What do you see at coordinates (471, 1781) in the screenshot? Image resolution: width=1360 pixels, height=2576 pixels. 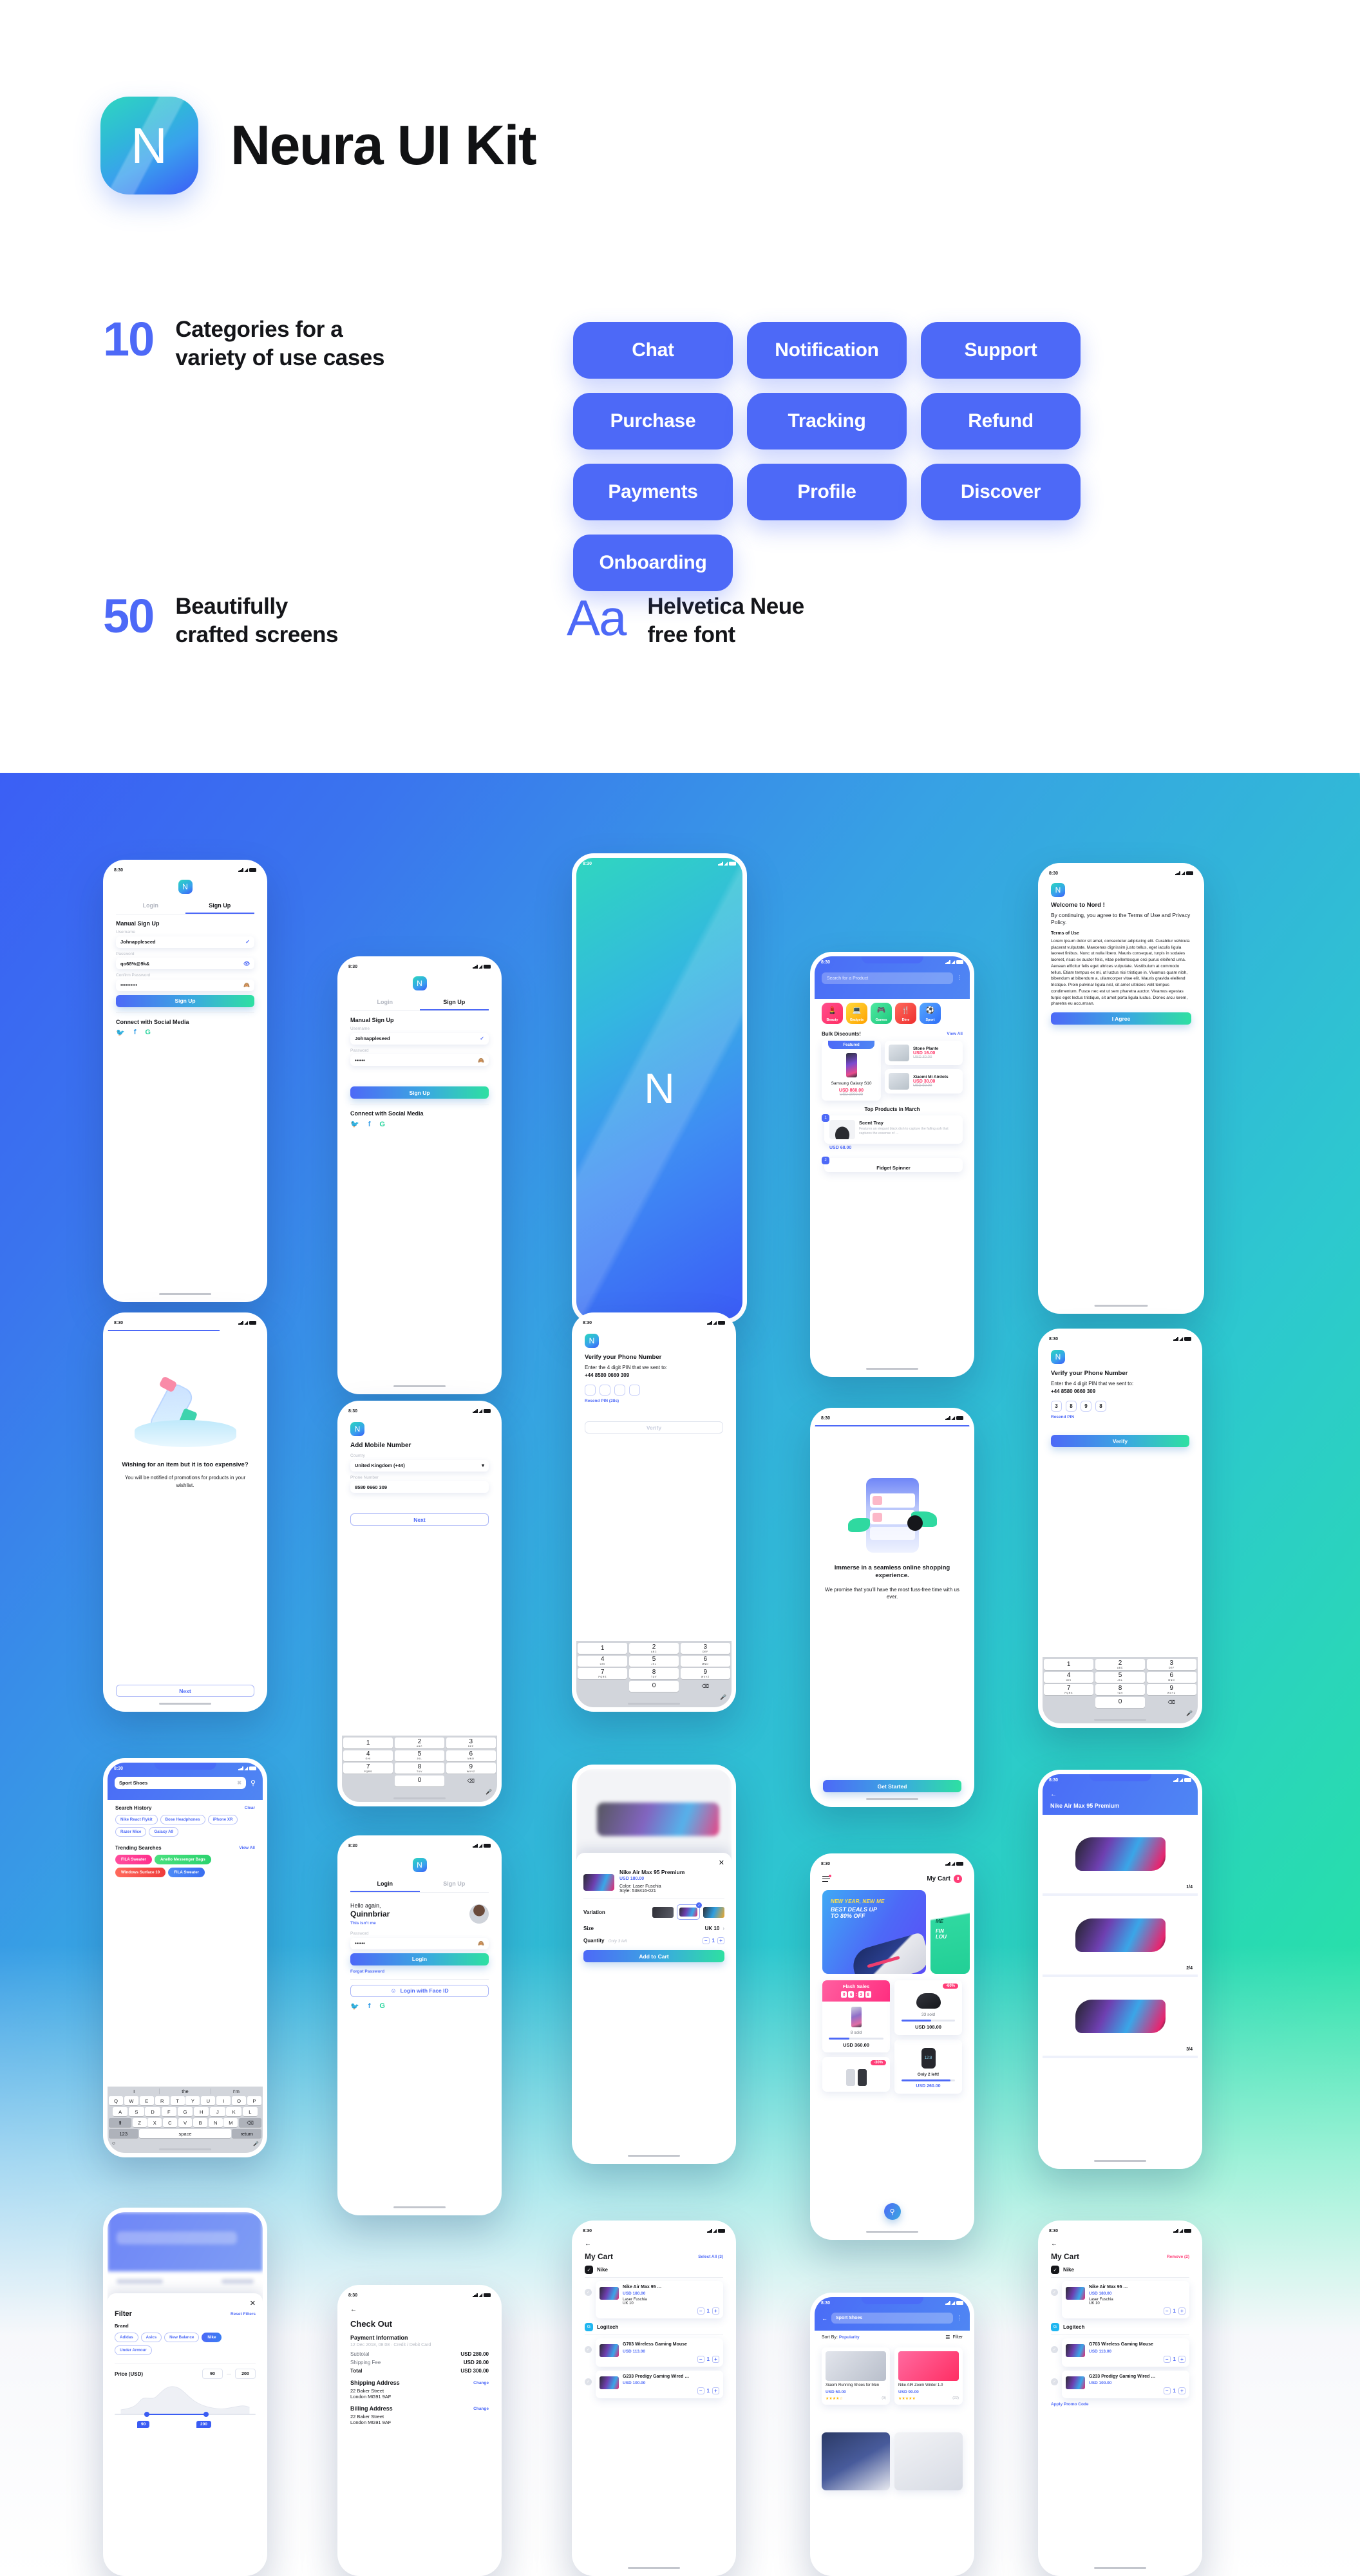 I see `backspace-icon: ⌫` at bounding box center [471, 1781].